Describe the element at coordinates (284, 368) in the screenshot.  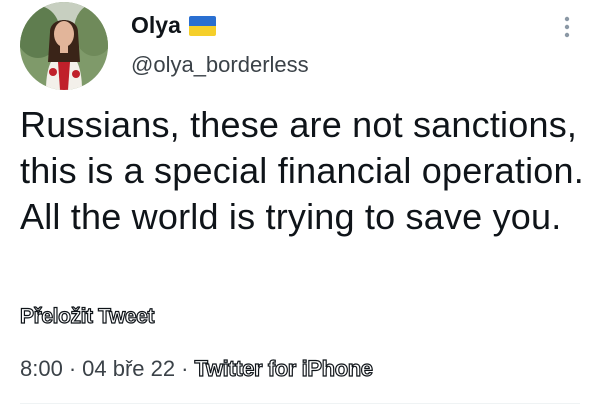
I see `tweet-source-link: Twitter for iPhone` at that location.